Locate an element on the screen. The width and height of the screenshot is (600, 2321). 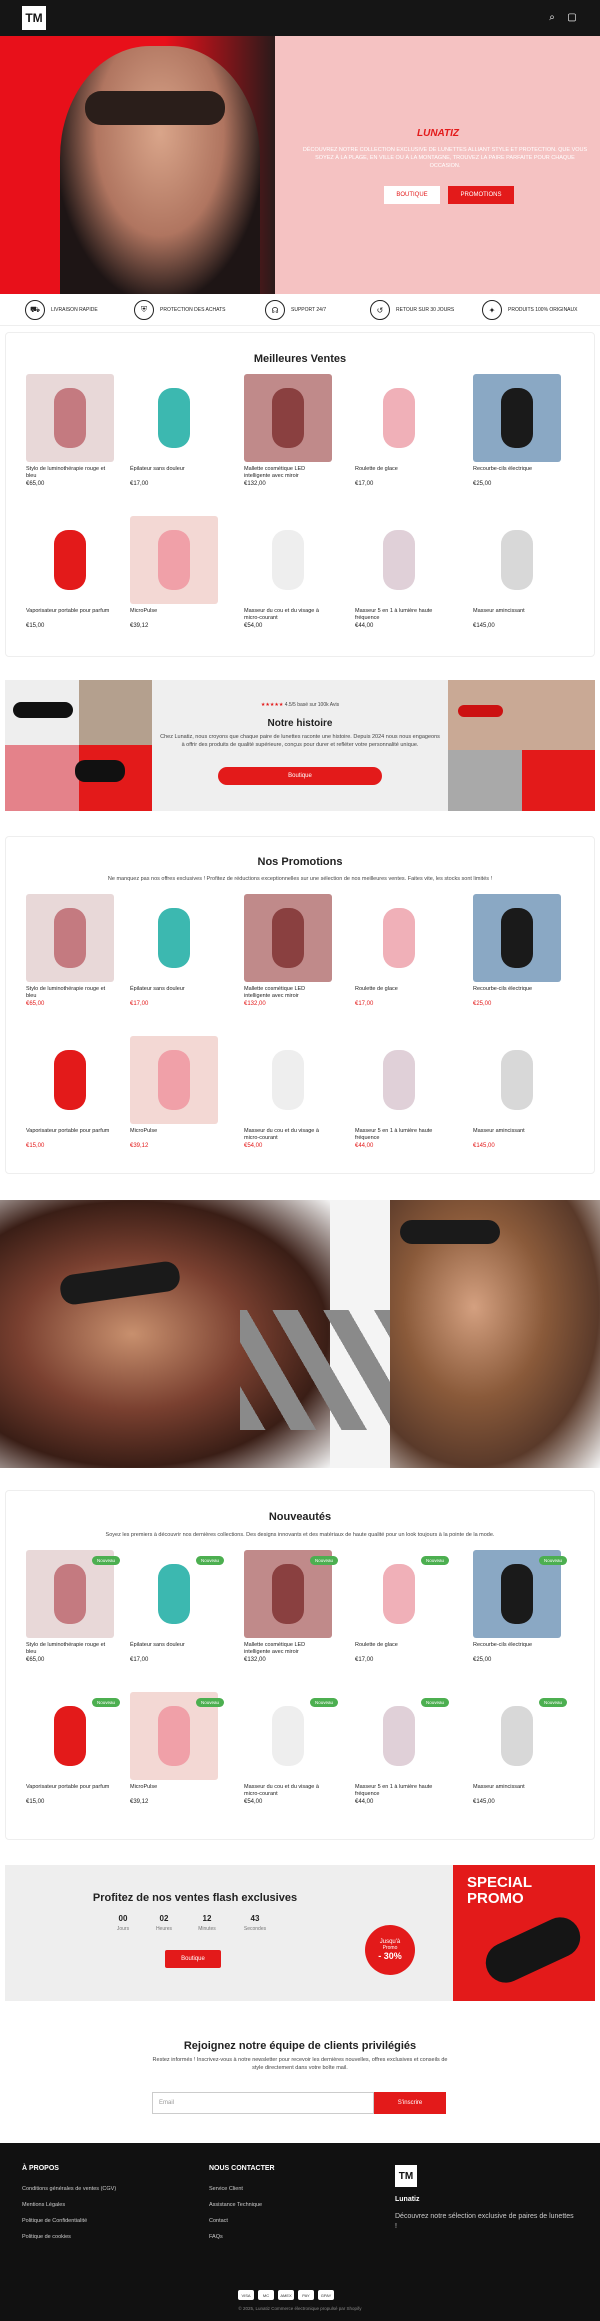
flash-boutique-button: Boutique is located at coordinates (193, 1959).